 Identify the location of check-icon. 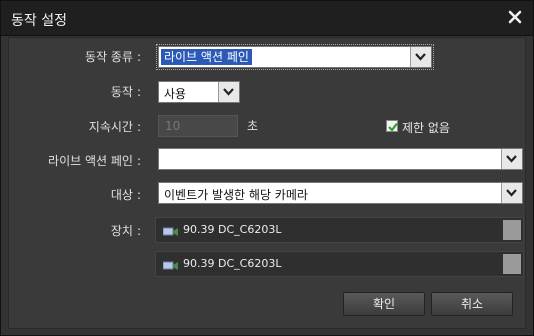
(393, 127).